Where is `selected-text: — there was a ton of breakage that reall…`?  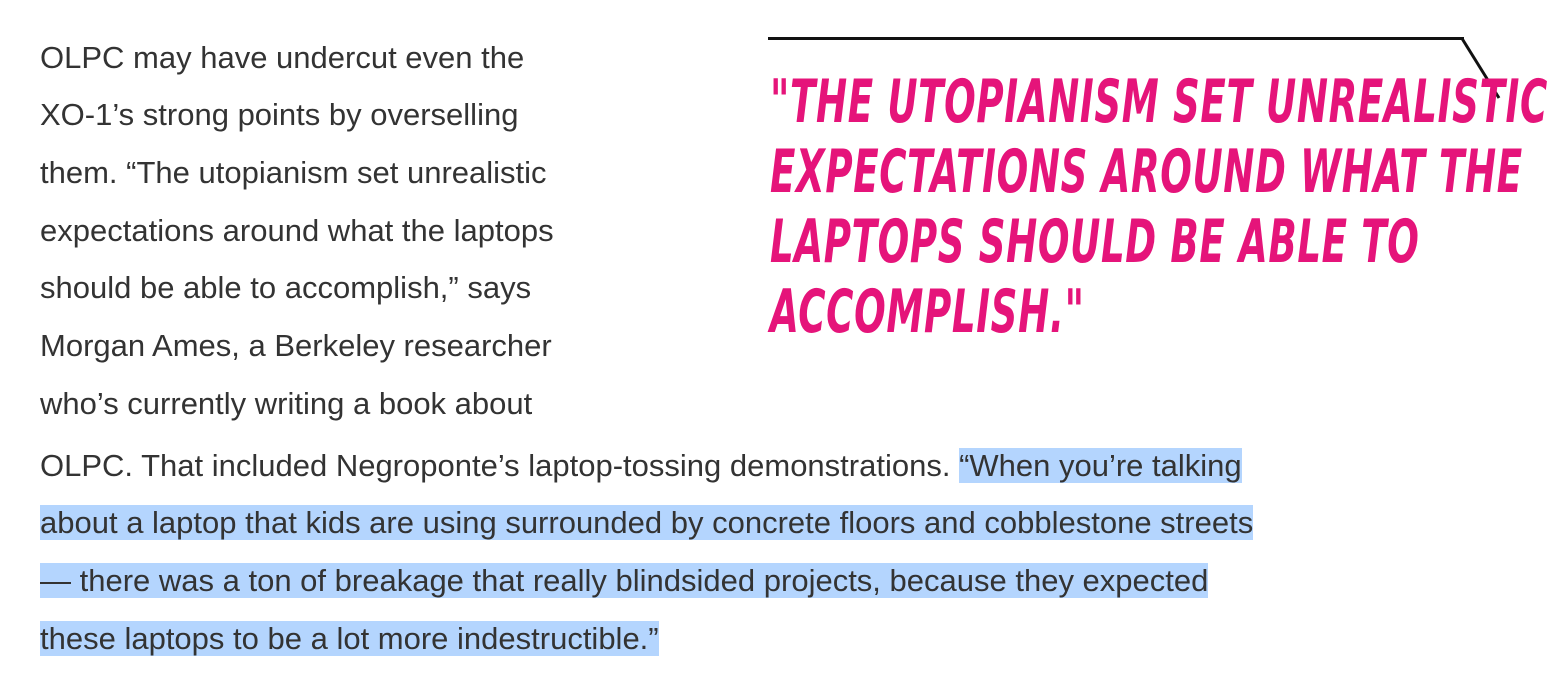 selected-text: — there was a ton of breakage that reall… is located at coordinates (624, 580).